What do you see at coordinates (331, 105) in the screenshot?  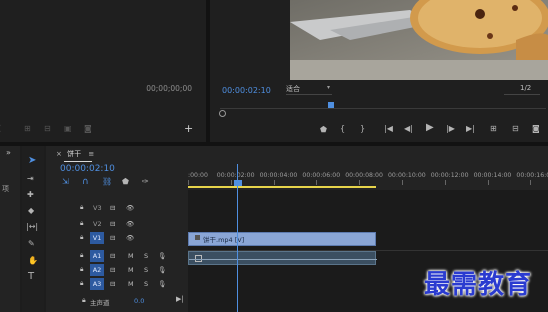 I see `mini-playhead-icon` at bounding box center [331, 105].